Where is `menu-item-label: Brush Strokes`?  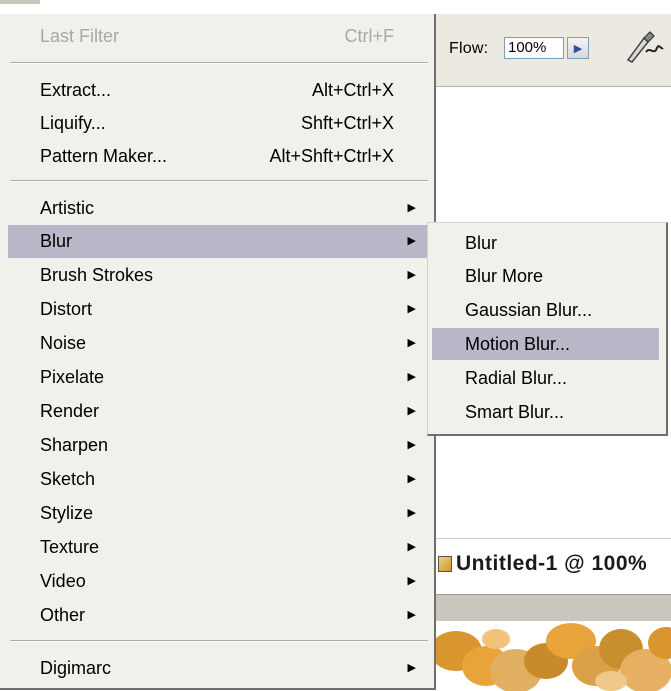
menu-item-label: Brush Strokes is located at coordinates (97, 275).